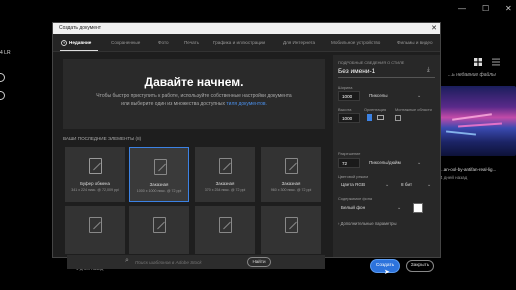 The image size is (516, 290). I want to click on resolution-unit-select: Пикселы/дюйм, so click(385, 162).